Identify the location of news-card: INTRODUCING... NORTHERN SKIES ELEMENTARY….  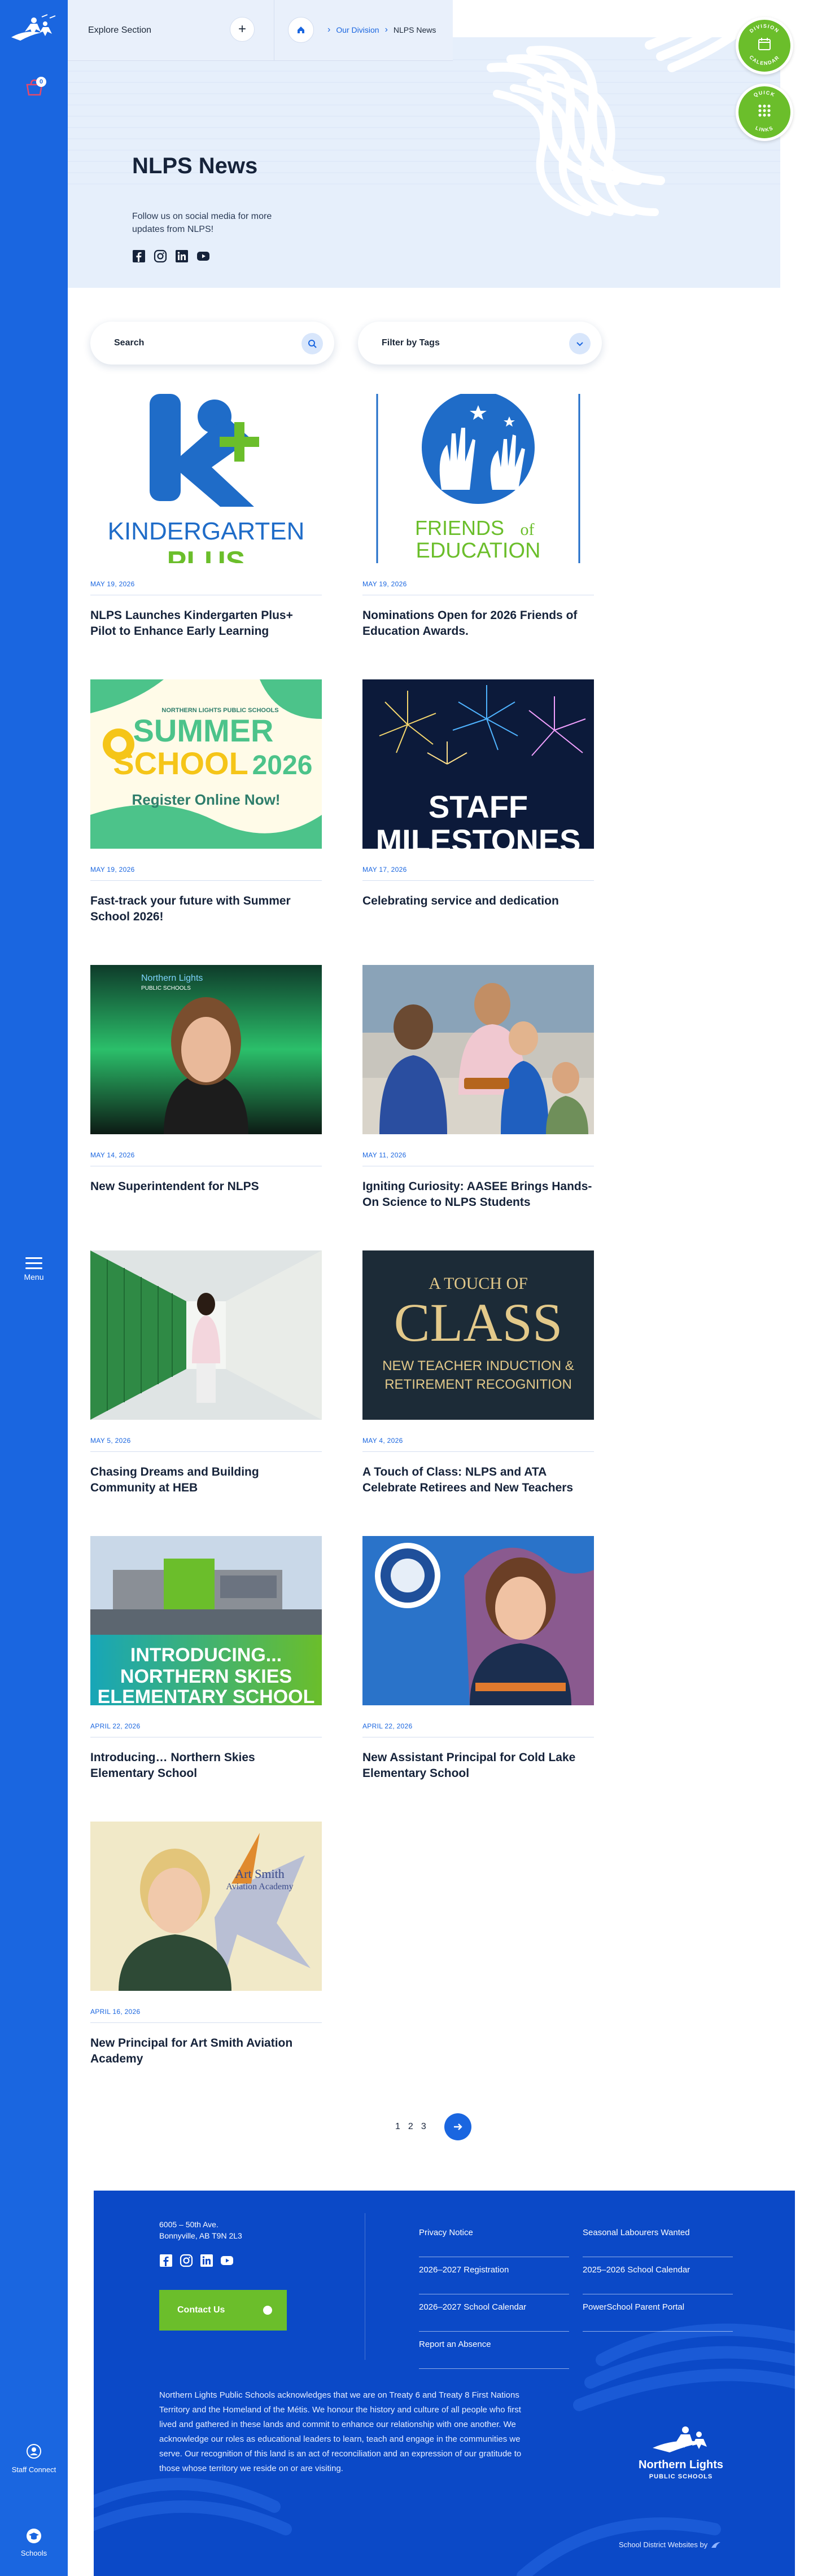
(206, 1658).